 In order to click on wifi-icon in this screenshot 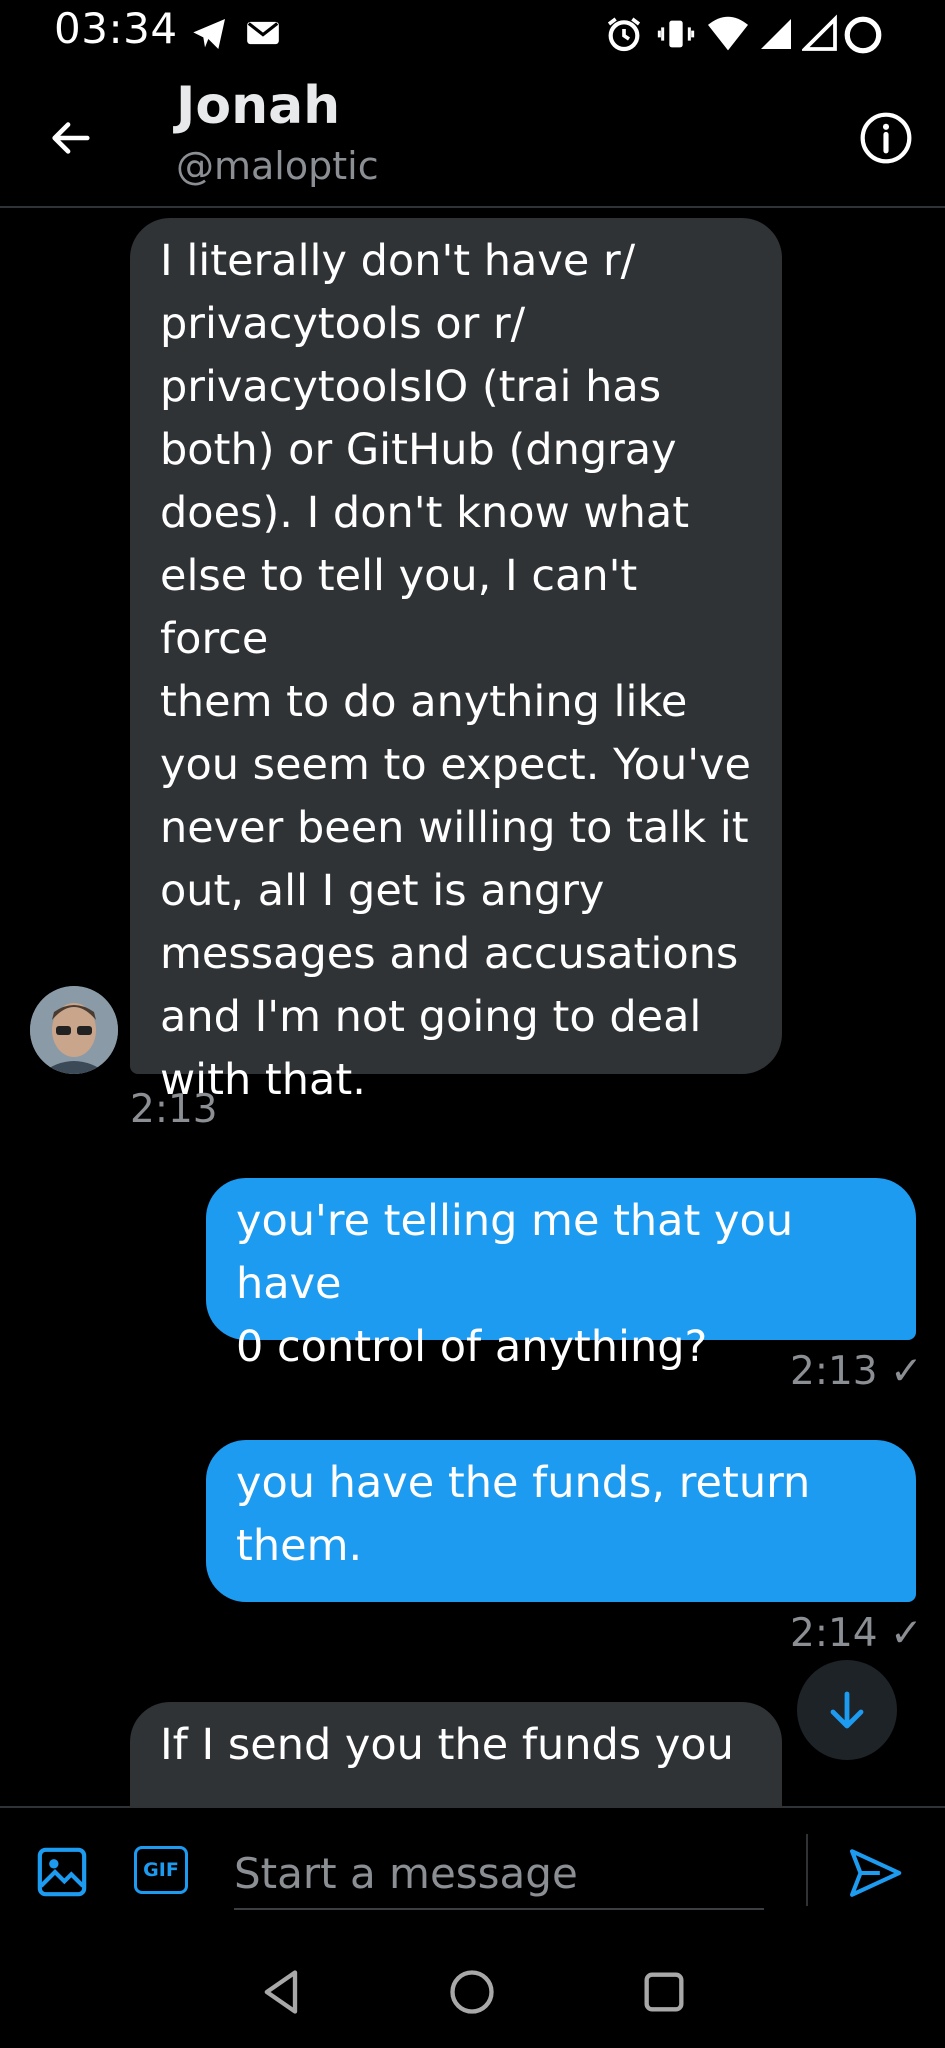, I will do `click(728, 33)`.